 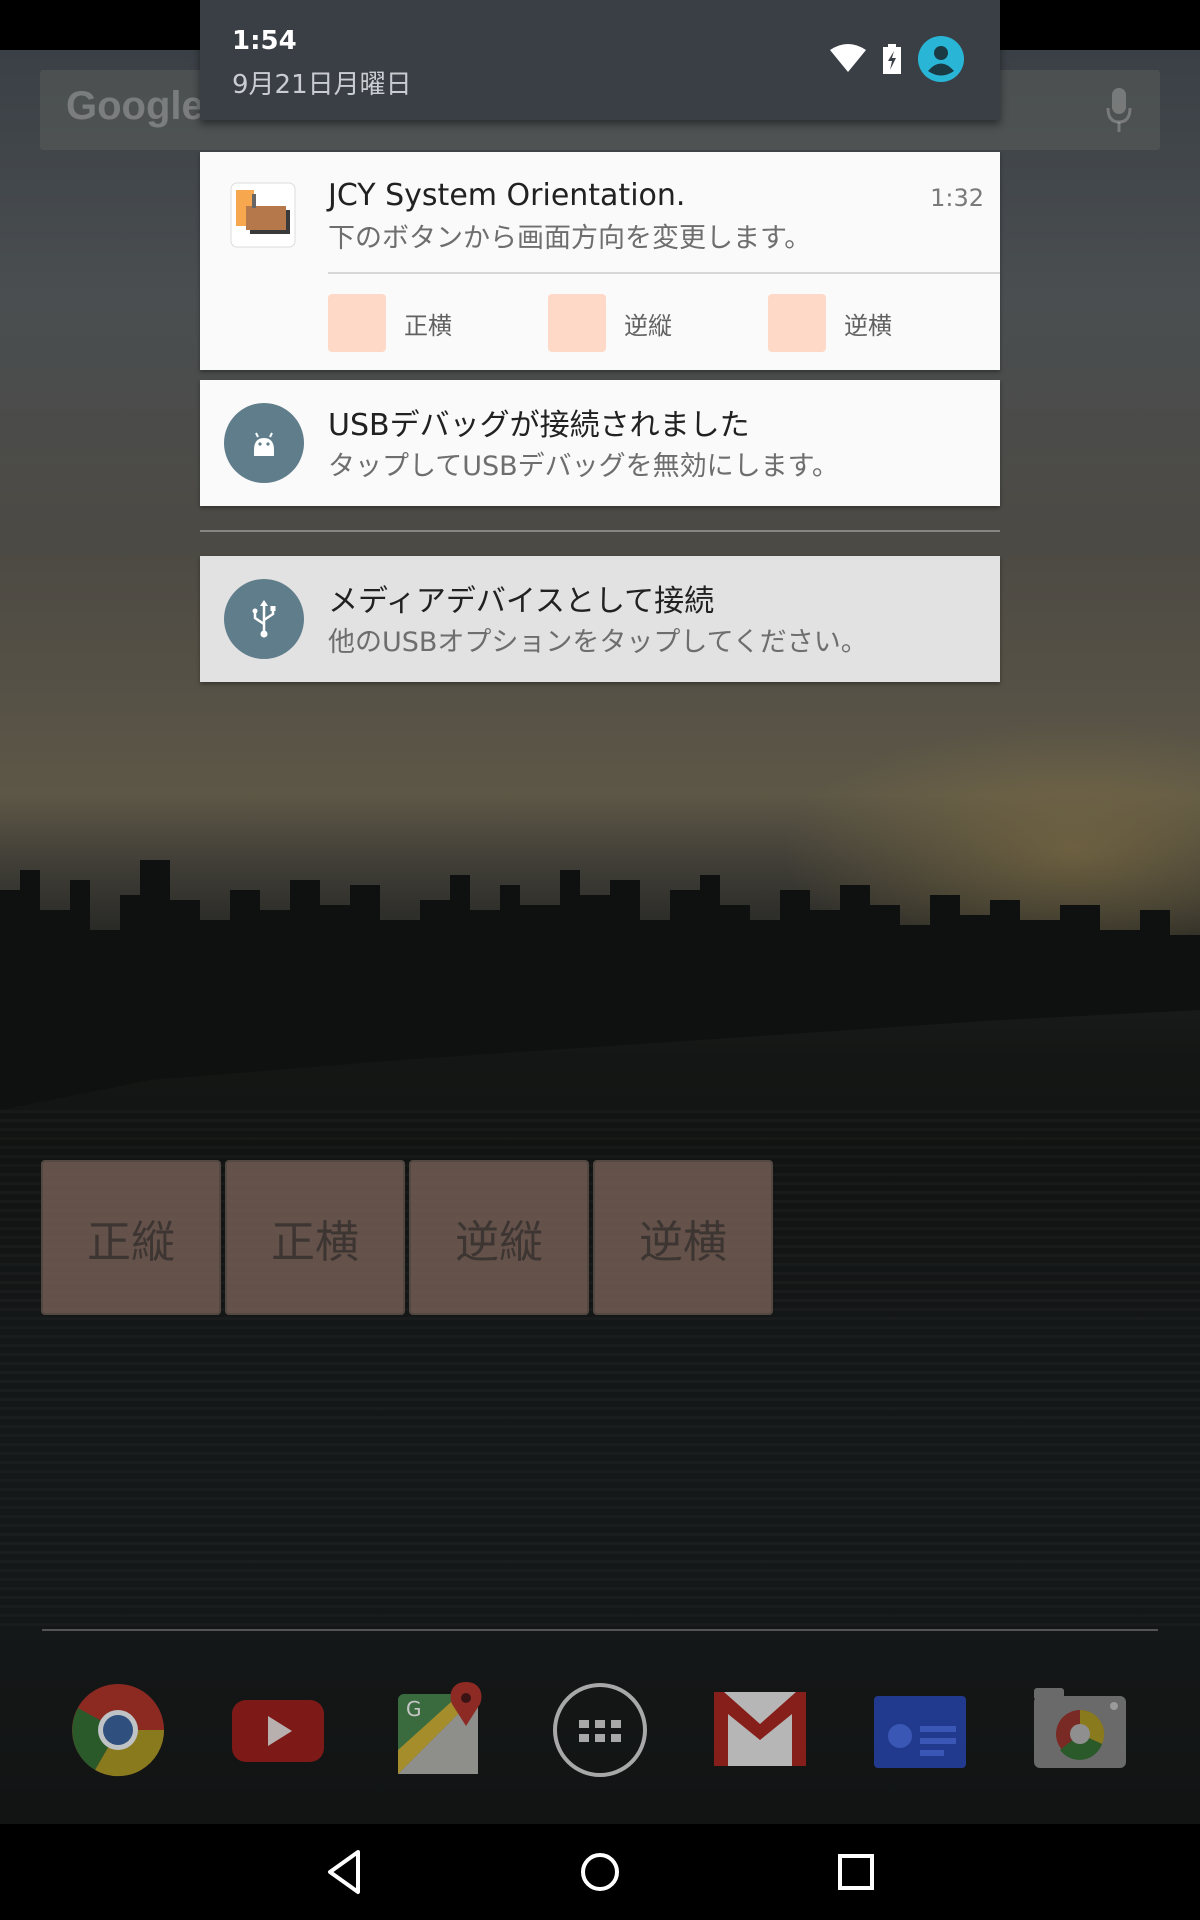 What do you see at coordinates (118, 1730) in the screenshot?
I see `chrome-icon` at bounding box center [118, 1730].